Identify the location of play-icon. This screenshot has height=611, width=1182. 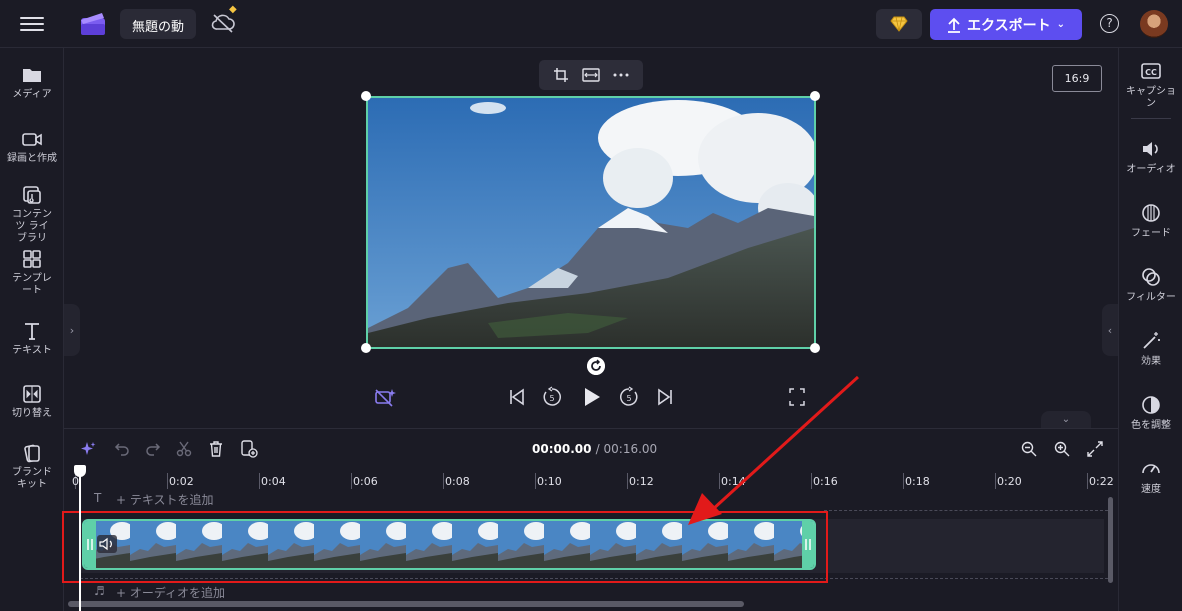
(592, 397).